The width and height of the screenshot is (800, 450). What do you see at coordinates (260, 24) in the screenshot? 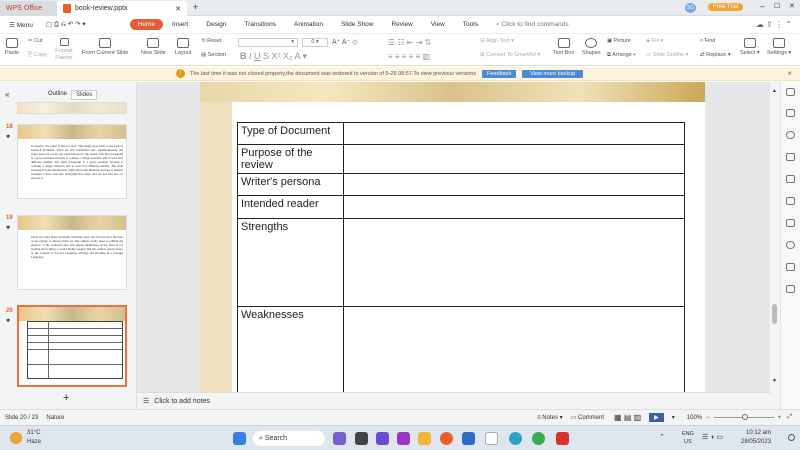
I see `tab-transitions: Transitions` at bounding box center [260, 24].